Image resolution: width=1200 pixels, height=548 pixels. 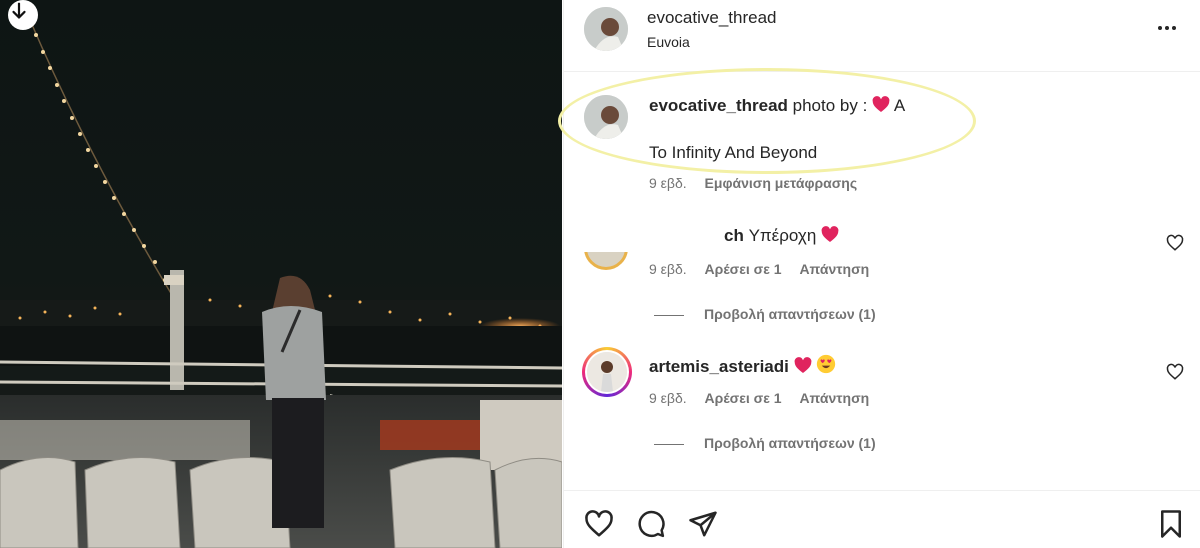 I want to click on arrow-down-icon, so click(x=19, y=10).